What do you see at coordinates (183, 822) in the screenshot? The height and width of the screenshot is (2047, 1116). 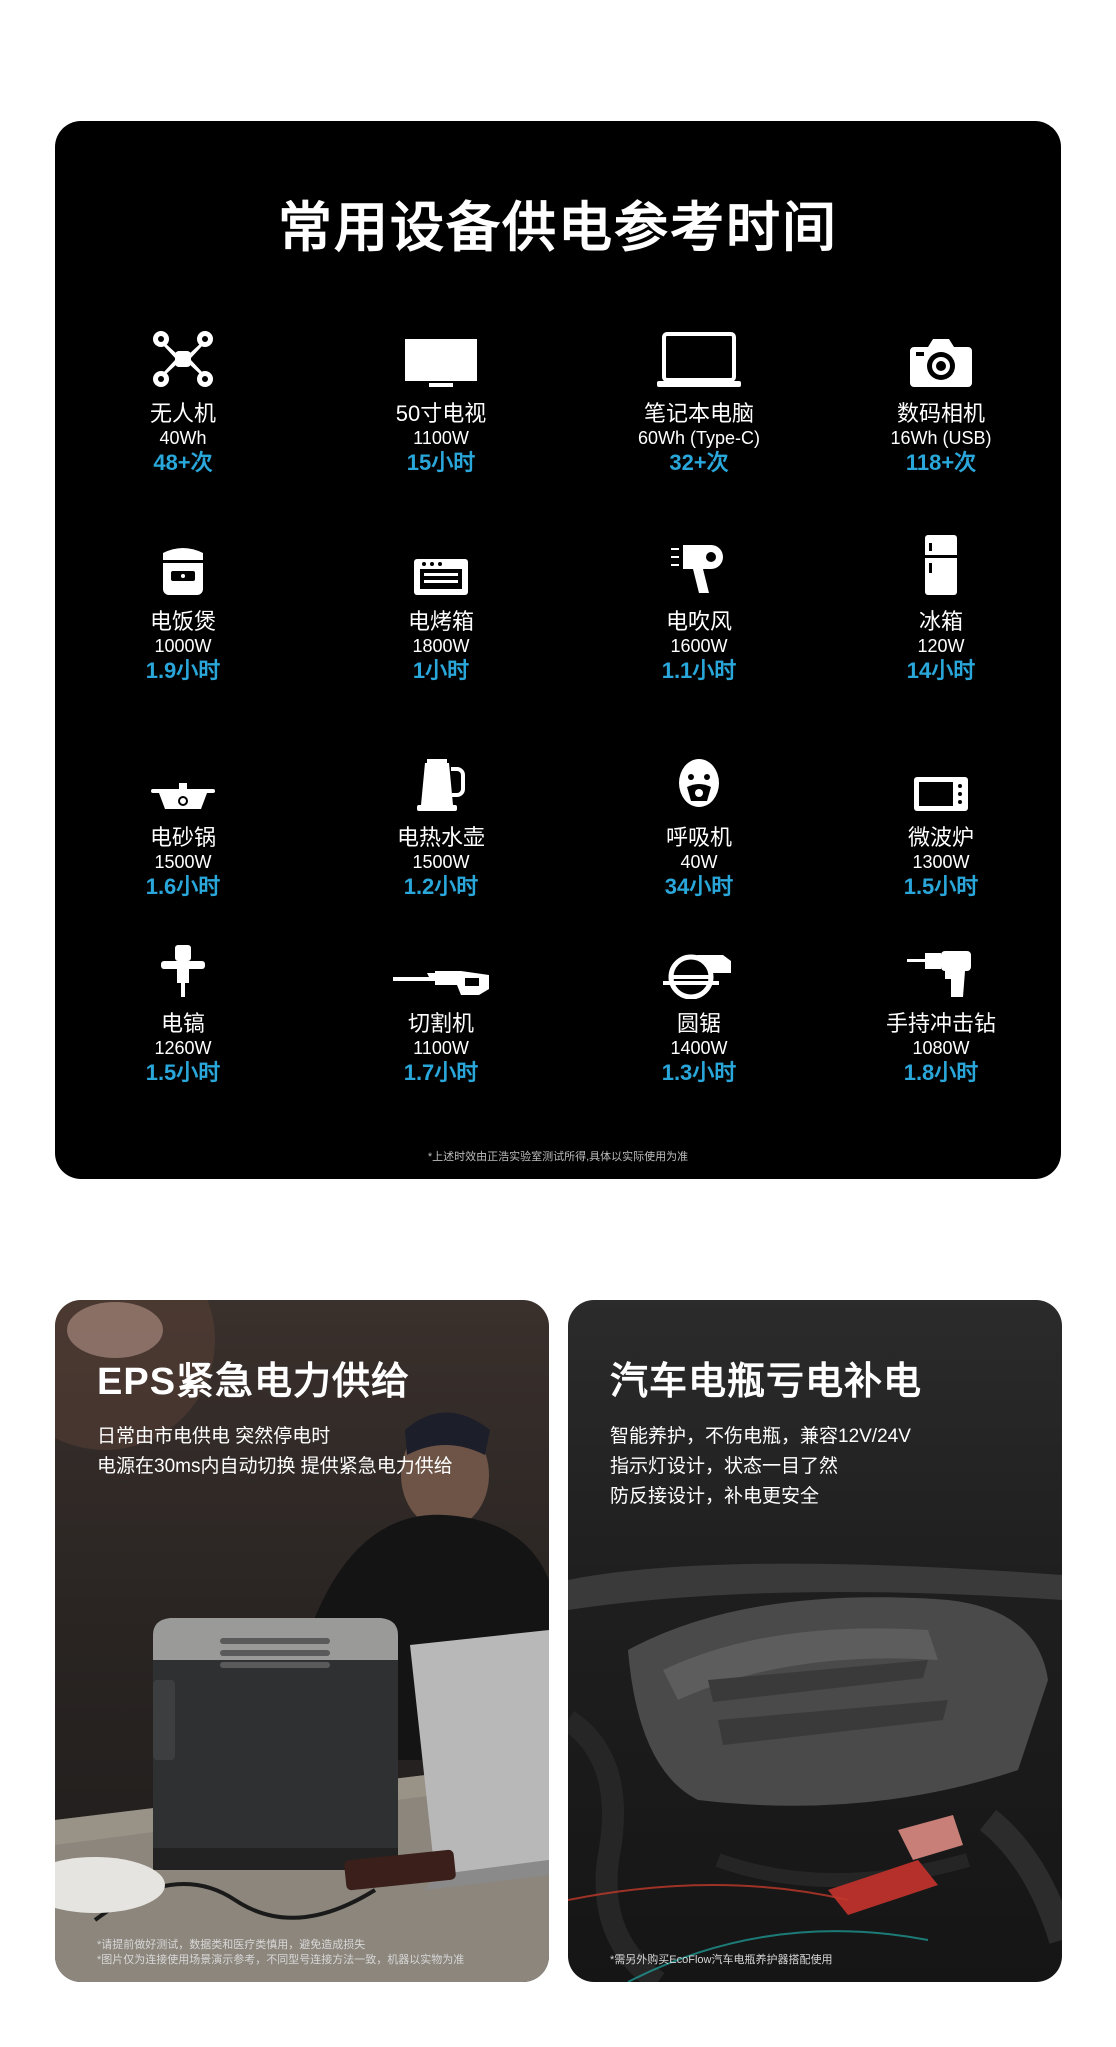 I see `device-card-casserole: 电砂锅 1500W 1.6小时` at bounding box center [183, 822].